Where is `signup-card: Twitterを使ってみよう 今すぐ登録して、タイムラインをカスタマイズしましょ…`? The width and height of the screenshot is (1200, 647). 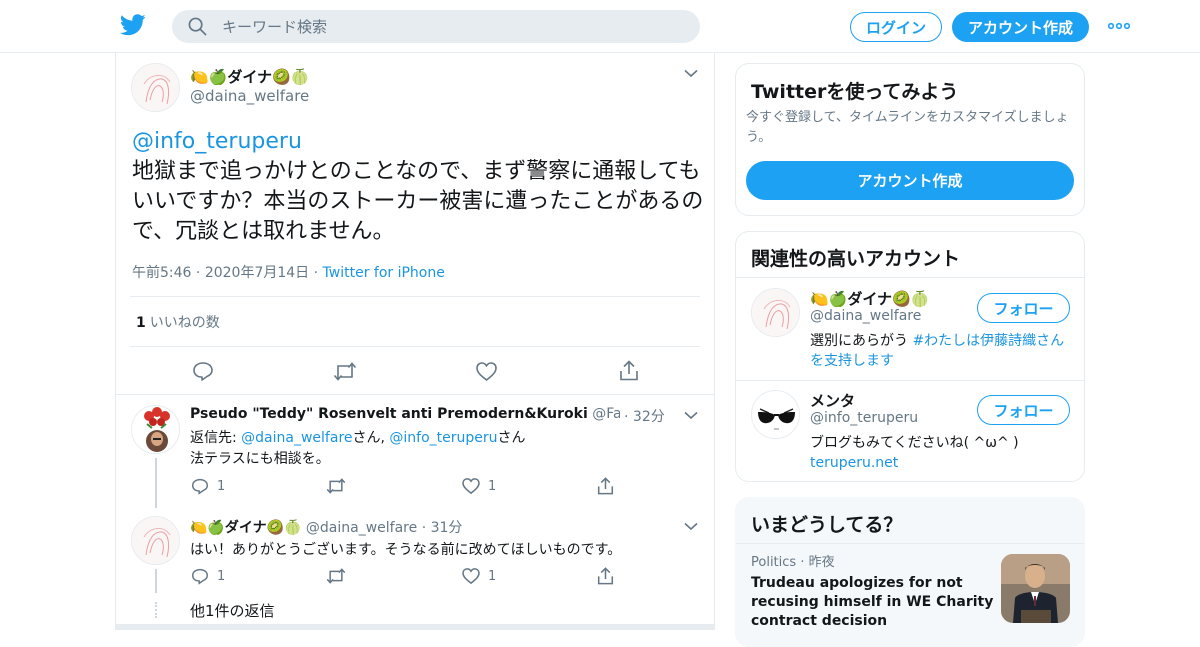 signup-card: Twitterを使ってみよう 今すぐ登録して、タイムラインをカスタマイズしましょ… is located at coordinates (910, 139).